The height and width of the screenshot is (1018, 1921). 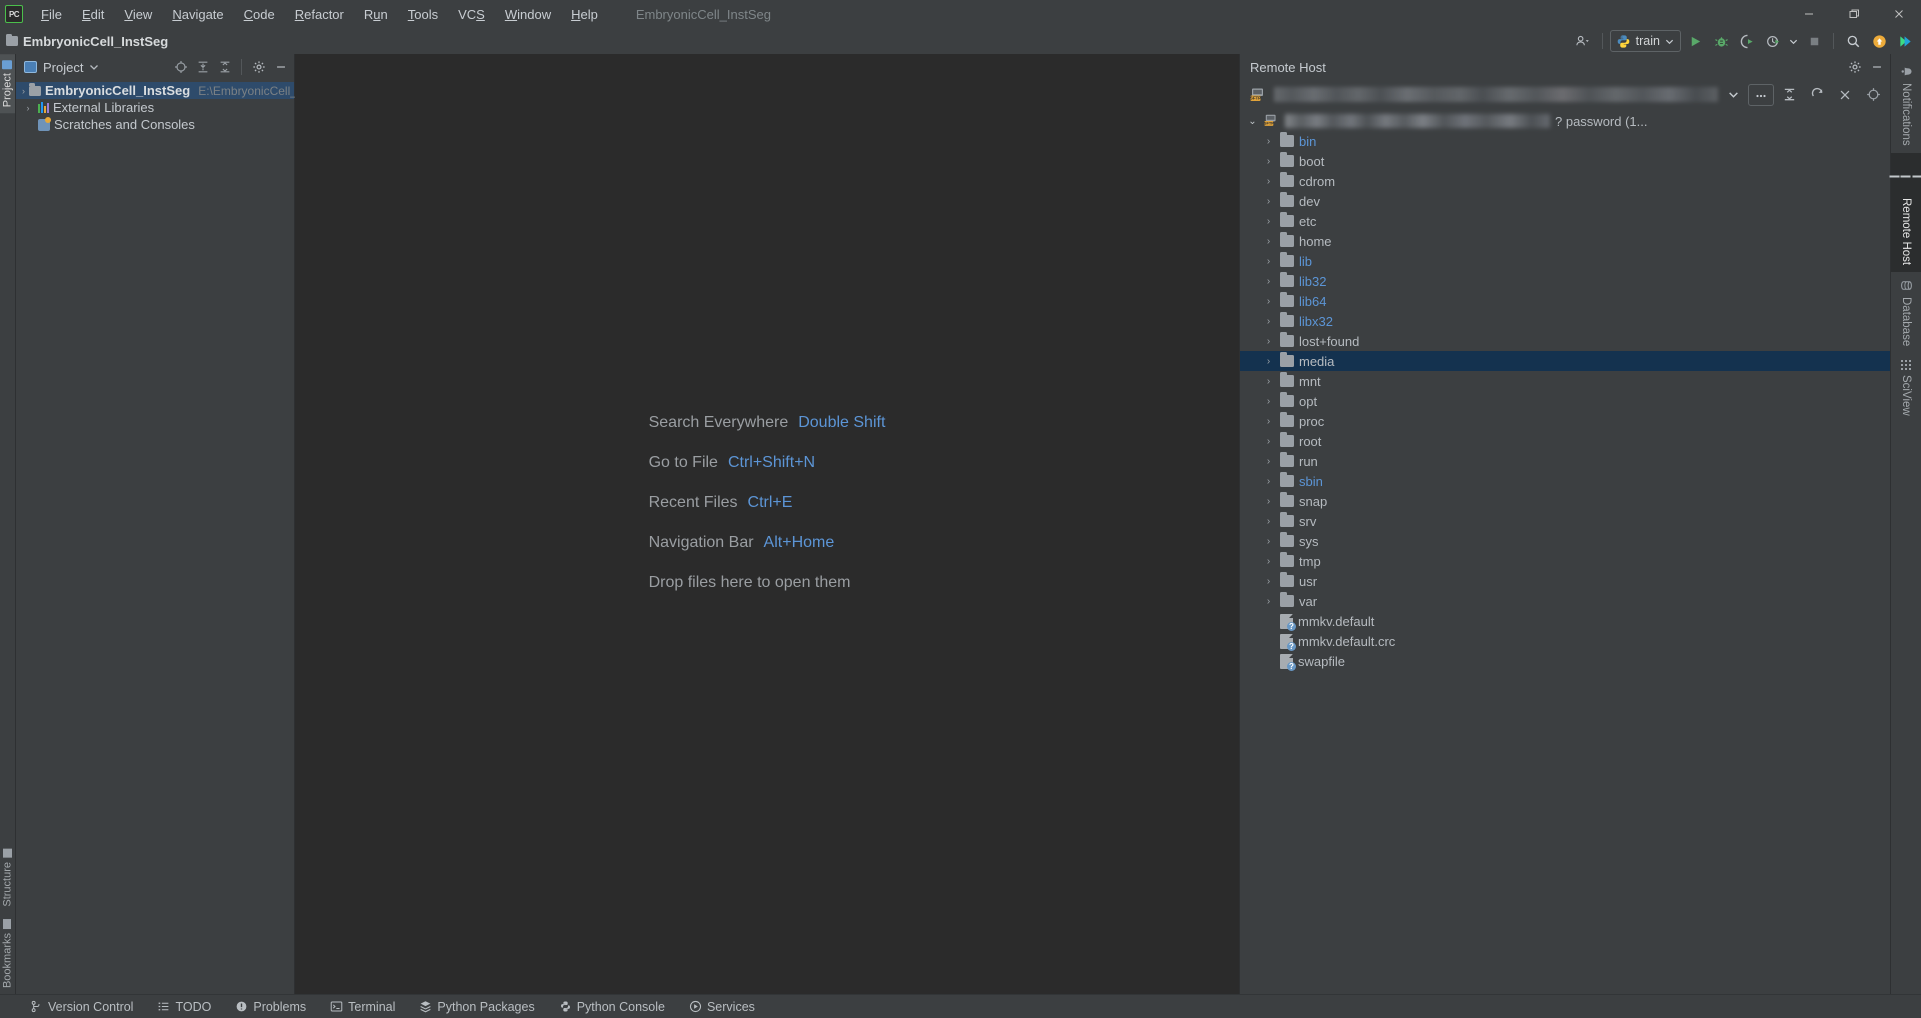 What do you see at coordinates (1565, 141) in the screenshot?
I see `remote-tree-row-bin: › bin` at bounding box center [1565, 141].